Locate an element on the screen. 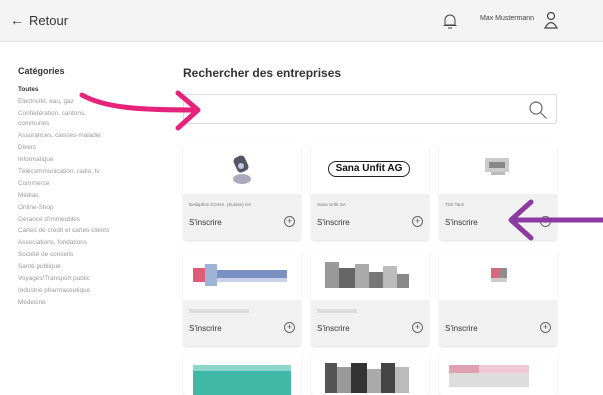 The height and width of the screenshot is (395, 603). arrow-purple-icon is located at coordinates (555, 220).